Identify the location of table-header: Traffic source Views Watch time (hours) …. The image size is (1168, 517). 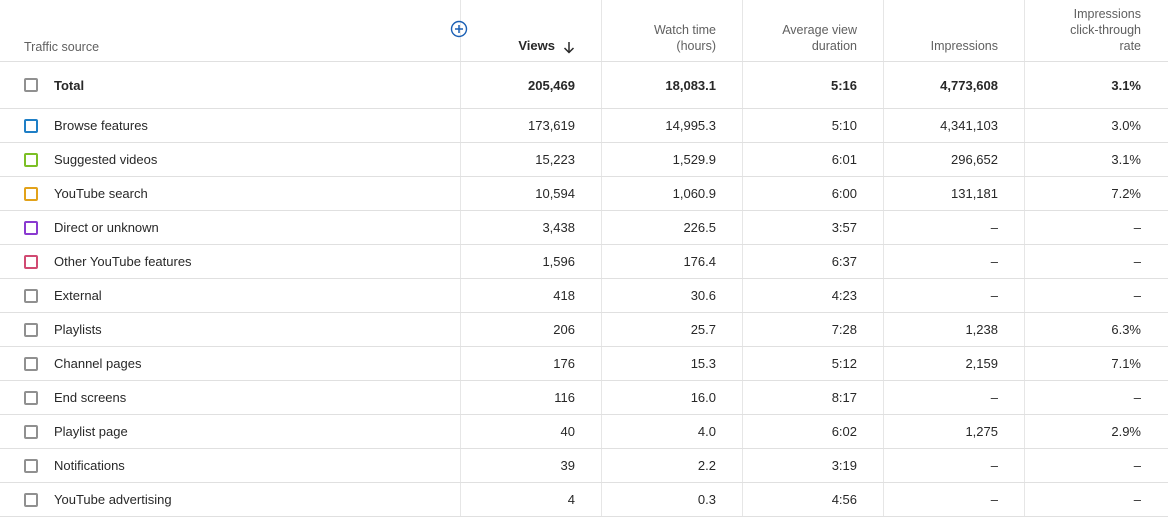
(584, 31).